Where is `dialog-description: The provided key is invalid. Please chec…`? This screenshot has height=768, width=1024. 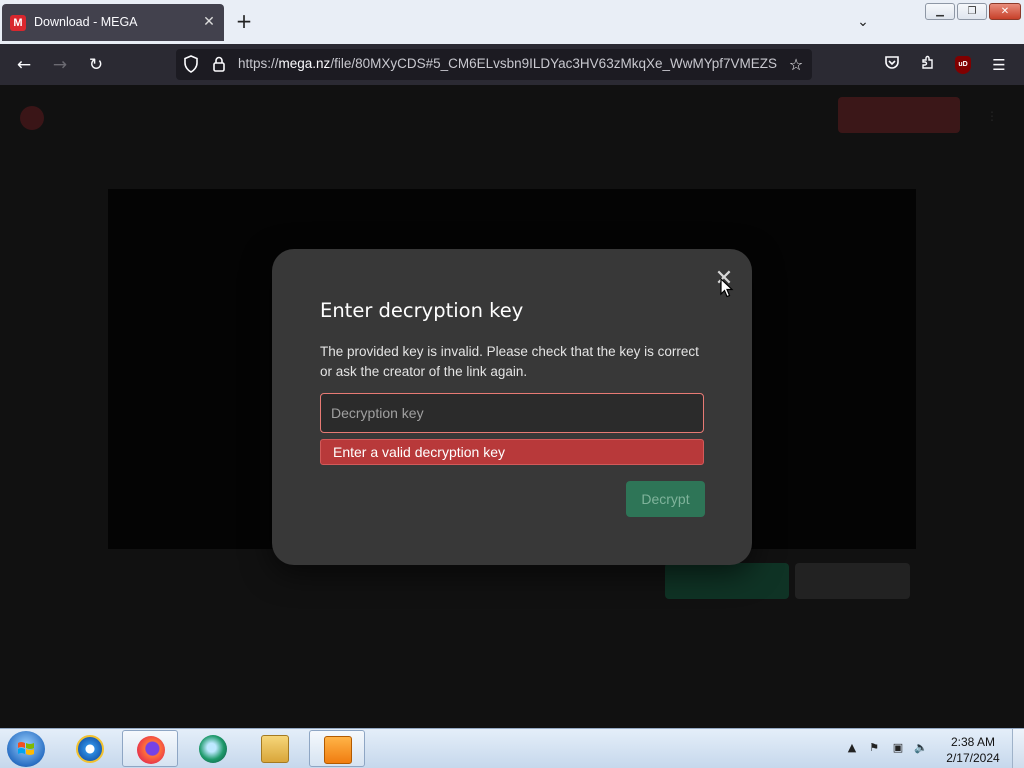
dialog-description: The provided key is invalid. Please chec… is located at coordinates (509, 361).